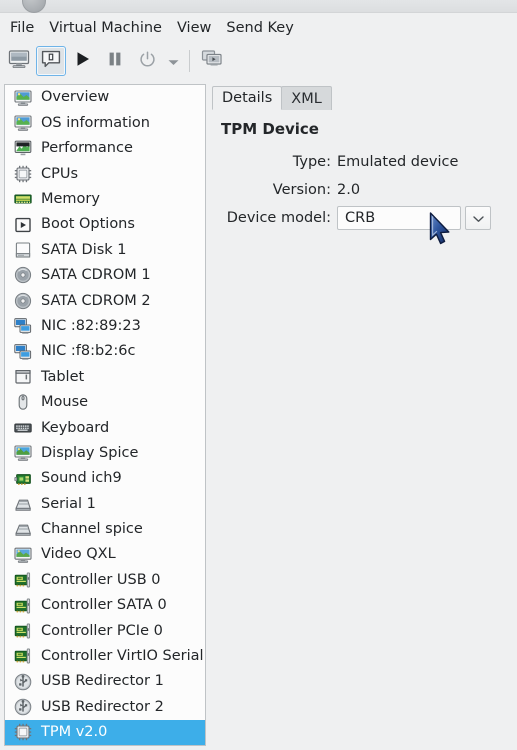 The height and width of the screenshot is (750, 517). I want to click on sidebar-item-controller-usb-0: Controller USB 0, so click(105, 579).